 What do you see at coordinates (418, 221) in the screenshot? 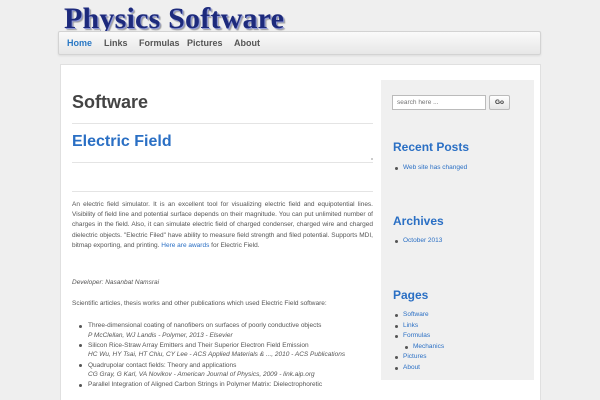
I see `archives-title: Archives` at bounding box center [418, 221].